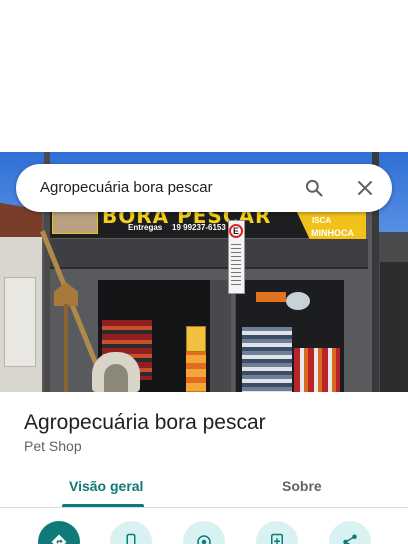 The image size is (408, 544). What do you see at coordinates (332, 233) in the screenshot?
I see `store-sign-worm: MINHOCA` at bounding box center [332, 233].